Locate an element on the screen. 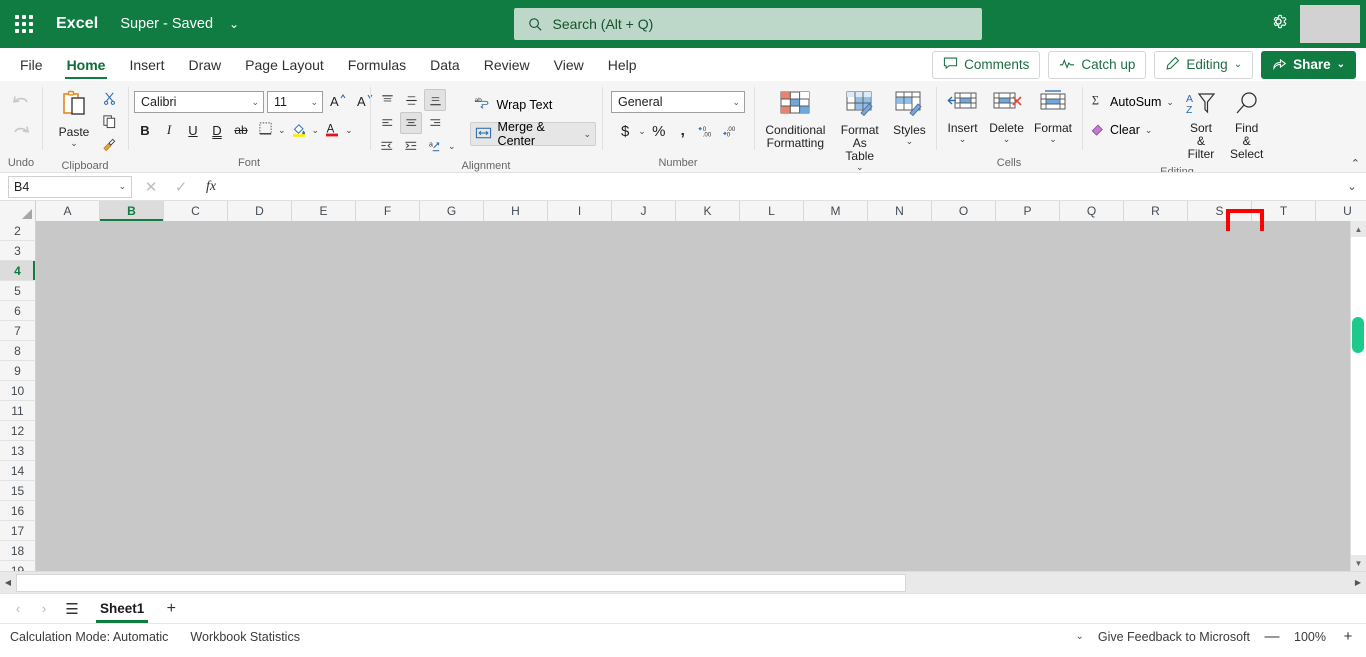 Image resolution: width=1366 pixels, height=657 pixels. borders-button is located at coordinates (265, 130).